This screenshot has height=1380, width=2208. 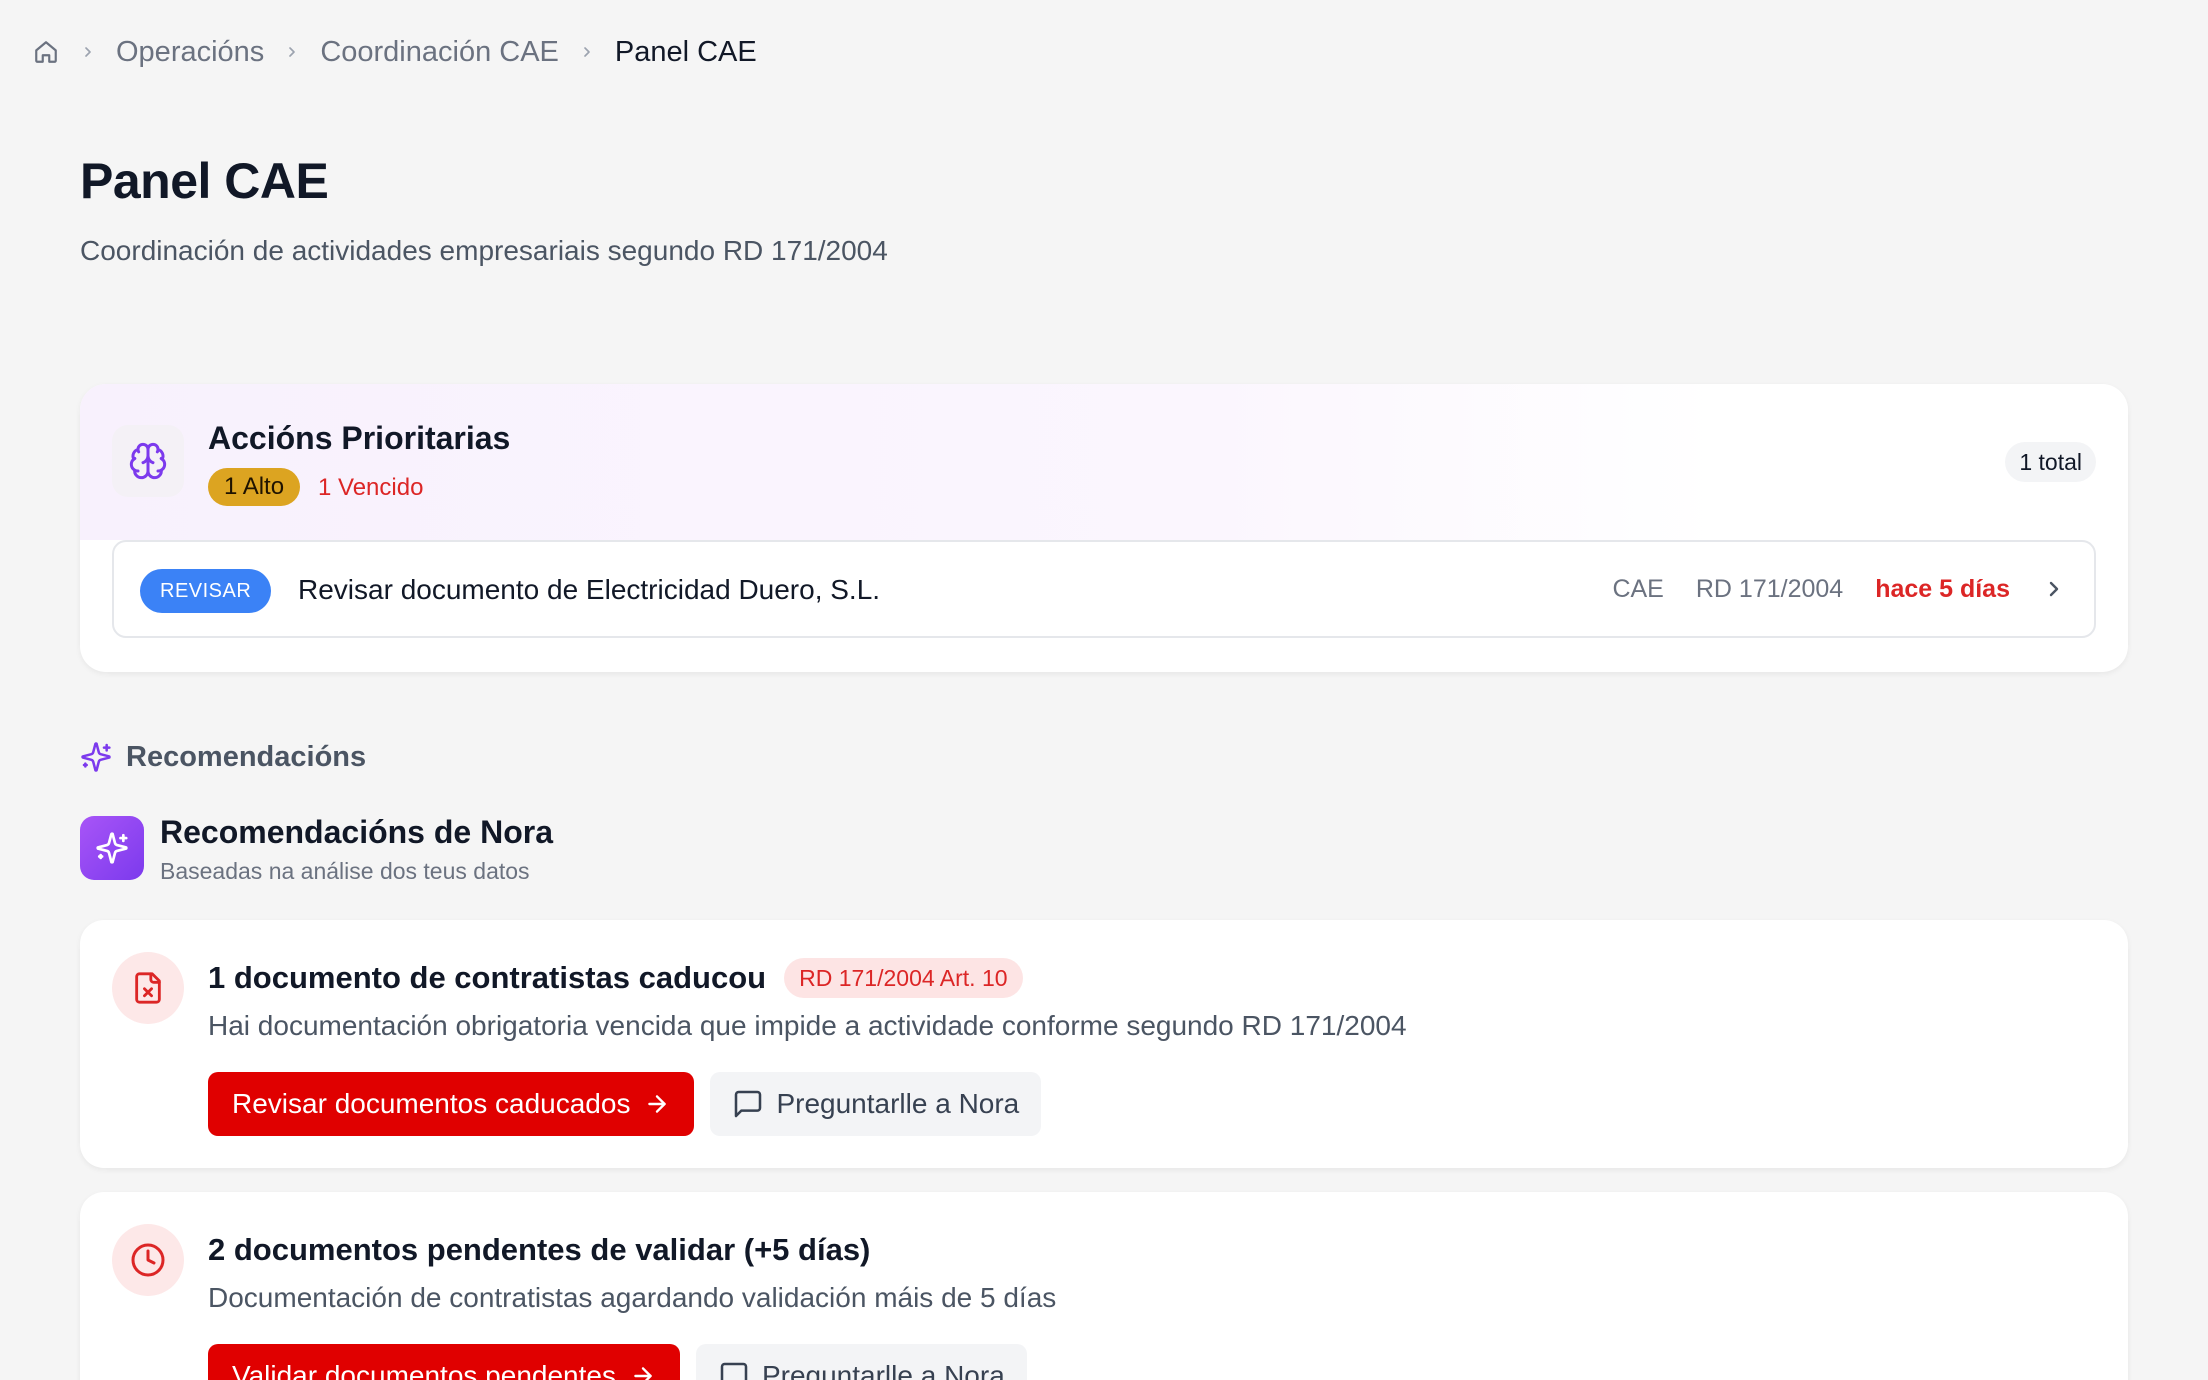 What do you see at coordinates (1104, 462) in the screenshot?
I see `priority-header-background` at bounding box center [1104, 462].